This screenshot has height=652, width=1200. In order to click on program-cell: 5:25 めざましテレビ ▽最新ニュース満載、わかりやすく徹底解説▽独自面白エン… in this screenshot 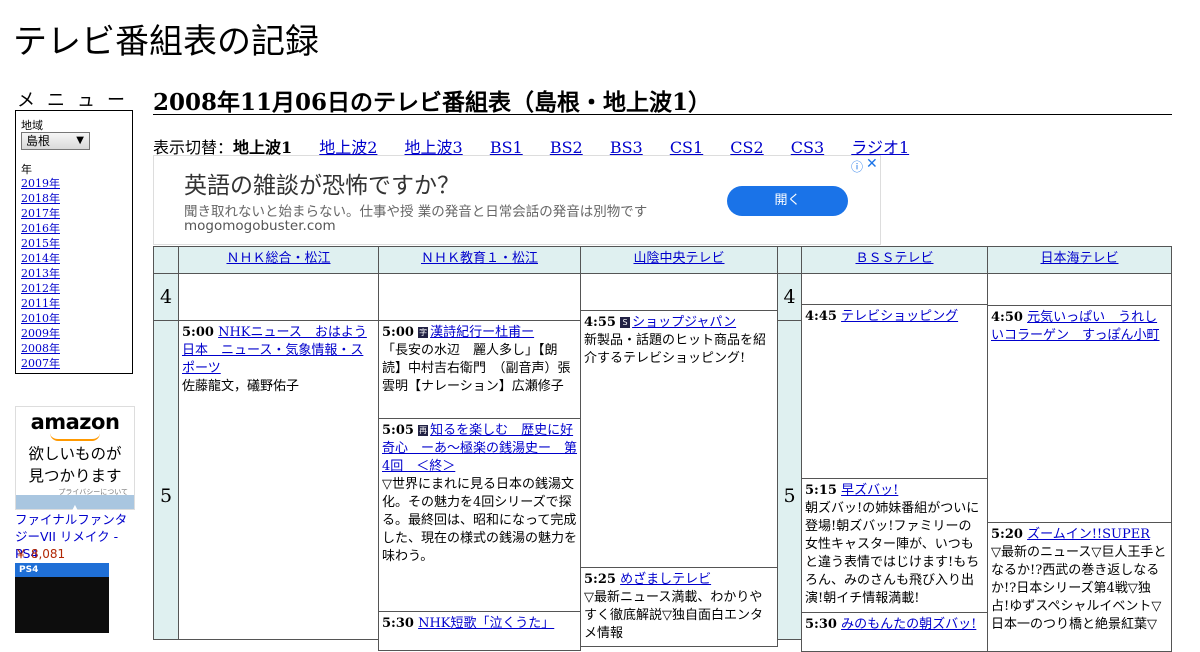, I will do `click(679, 607)`.